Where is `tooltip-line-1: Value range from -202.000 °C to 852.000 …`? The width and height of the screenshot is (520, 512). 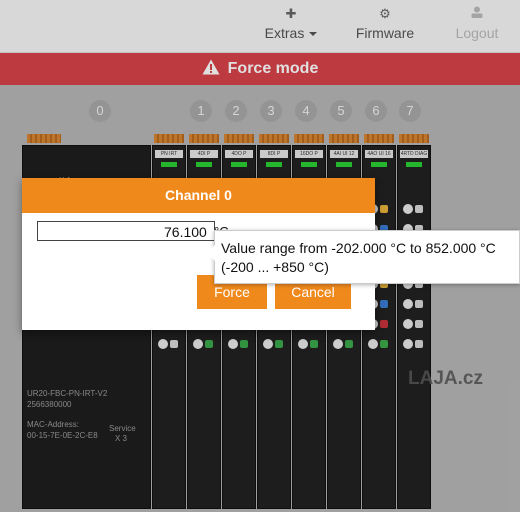
tooltip-line-1: Value range from -202.000 °C to 852.000 … is located at coordinates (358, 248).